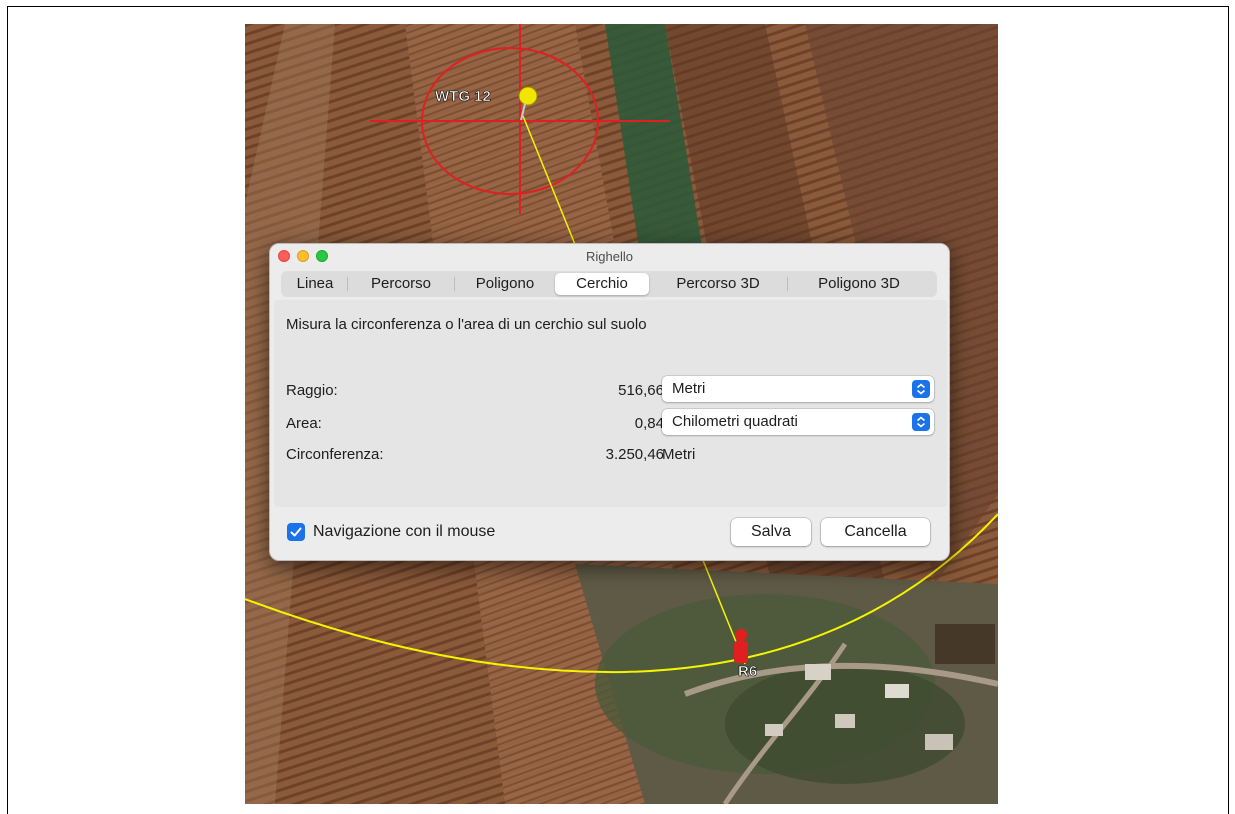 The width and height of the screenshot is (1235, 814). What do you see at coordinates (463, 96) in the screenshot?
I see `pin-label: WTG 12` at bounding box center [463, 96].